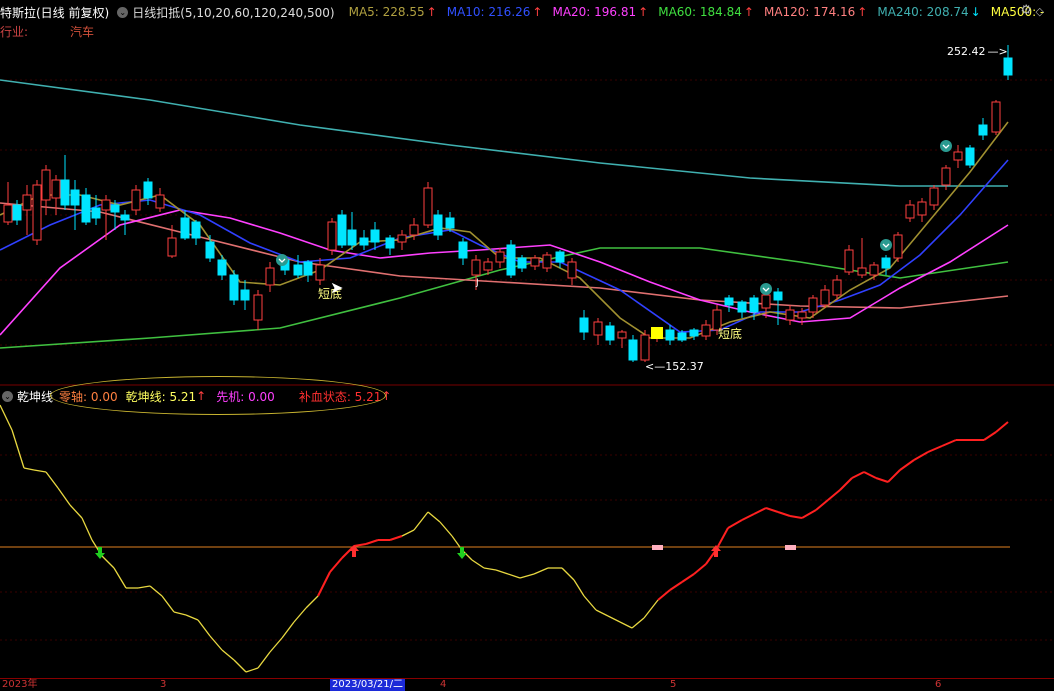 The height and width of the screenshot is (691, 1054). I want to click on date-axis-label: 4, so click(443, 684).